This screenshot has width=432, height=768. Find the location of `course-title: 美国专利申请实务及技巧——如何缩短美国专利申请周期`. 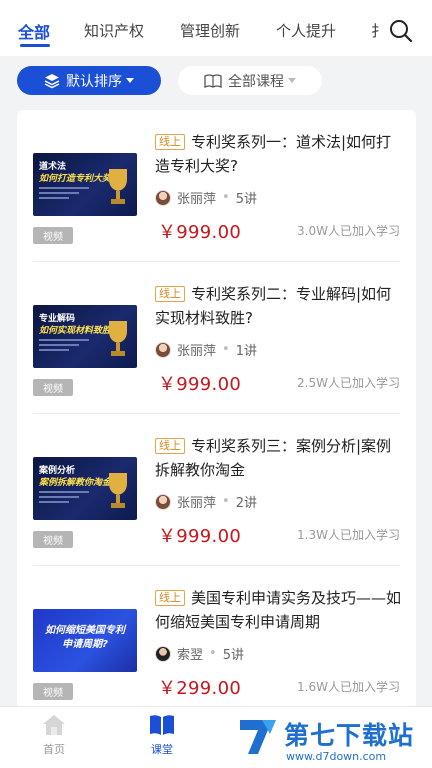

course-title: 美国专利申请实务及技巧——如何缩短美国专利申请周期 is located at coordinates (278, 610).